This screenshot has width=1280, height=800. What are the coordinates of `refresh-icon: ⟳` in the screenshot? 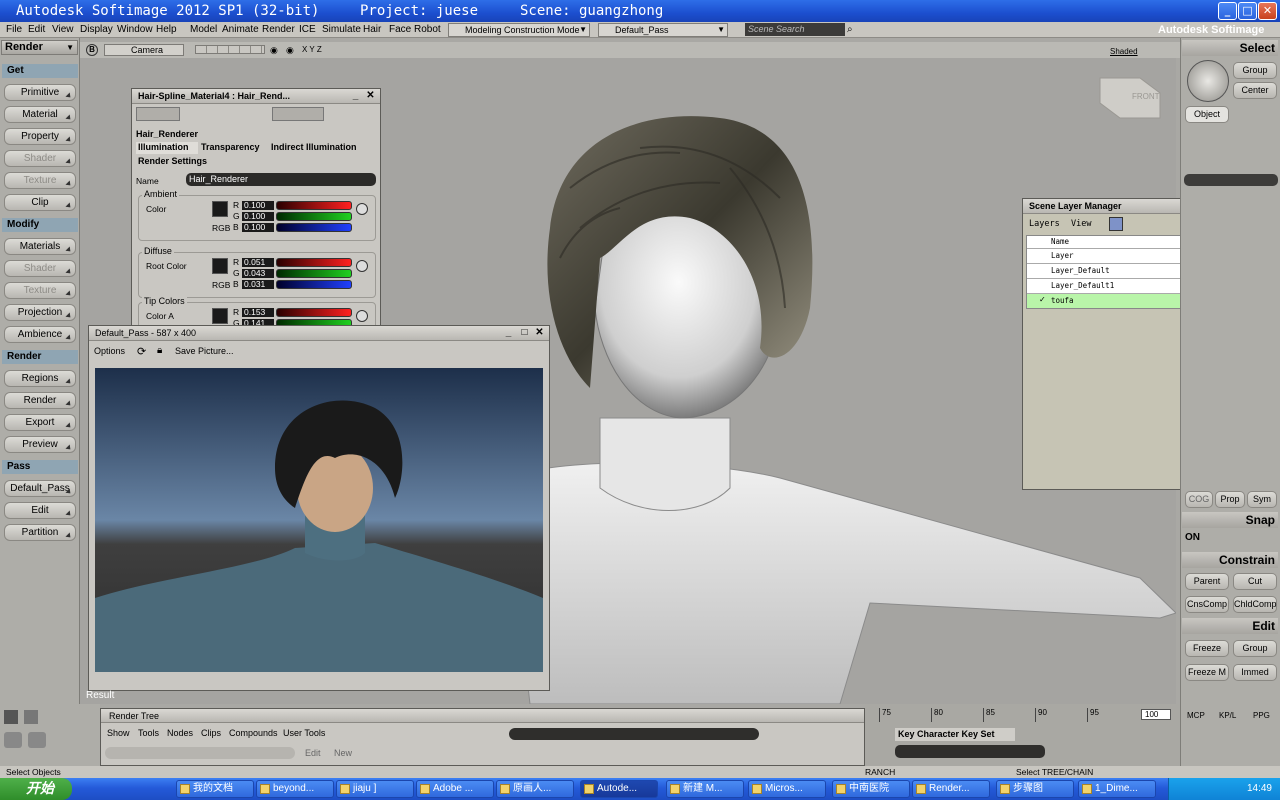 It's located at (141, 351).